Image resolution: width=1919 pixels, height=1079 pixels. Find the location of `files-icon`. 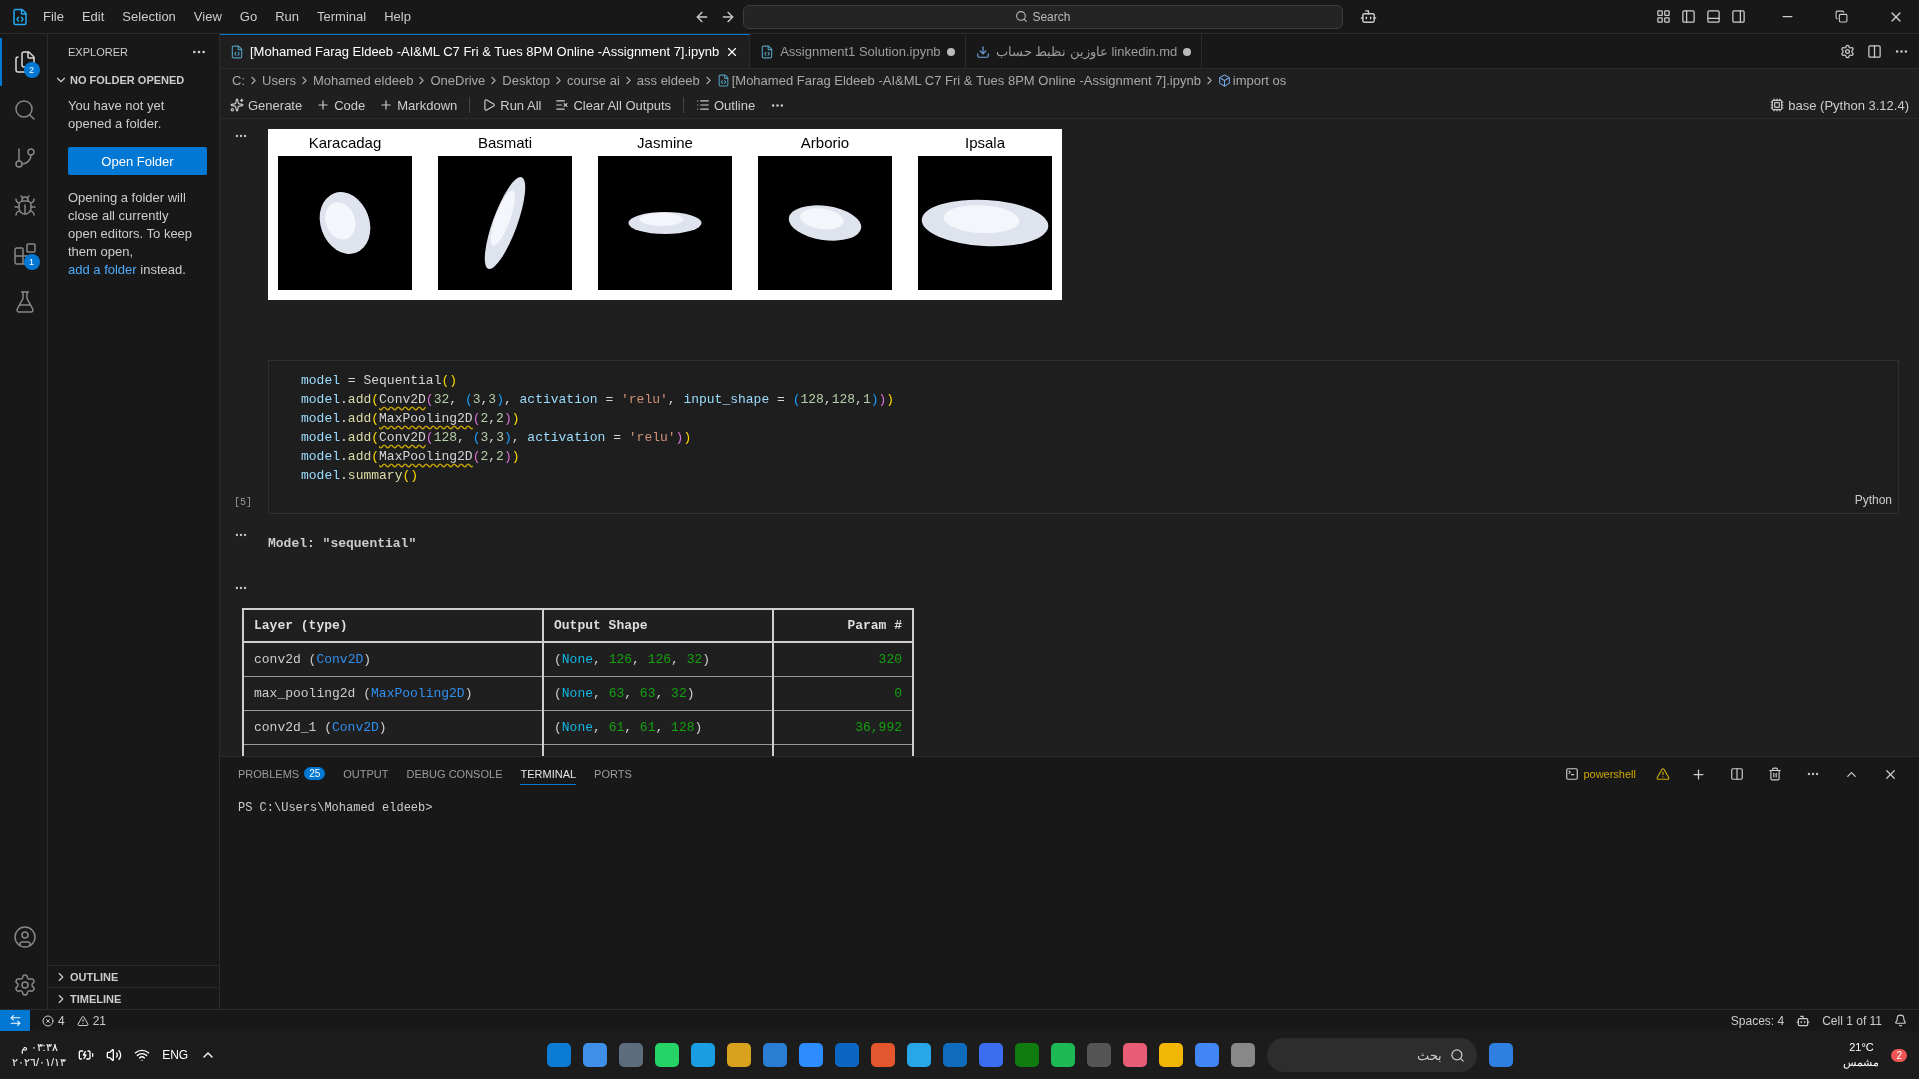

files-icon is located at coordinates (24, 62).